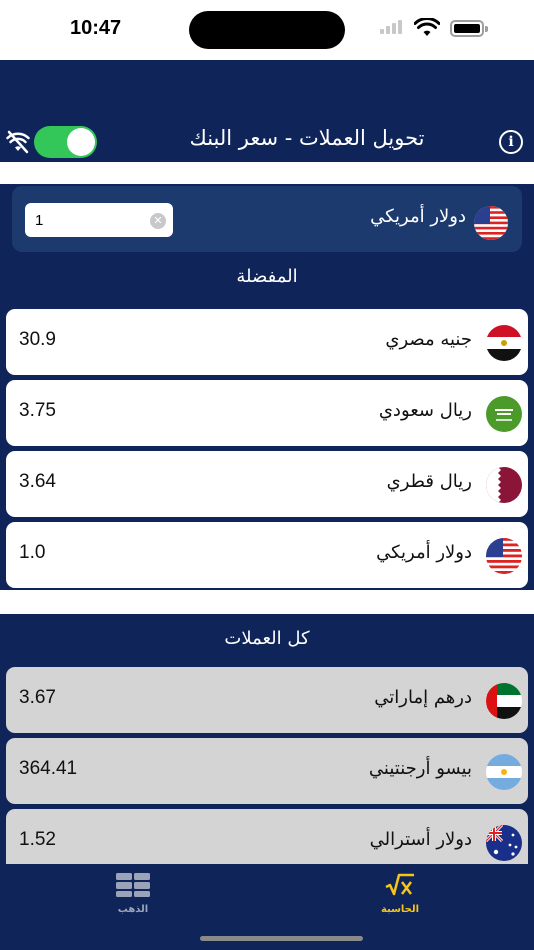 This screenshot has width=534, height=950. What do you see at coordinates (85, 220) in the screenshot?
I see `amount-input` at bounding box center [85, 220].